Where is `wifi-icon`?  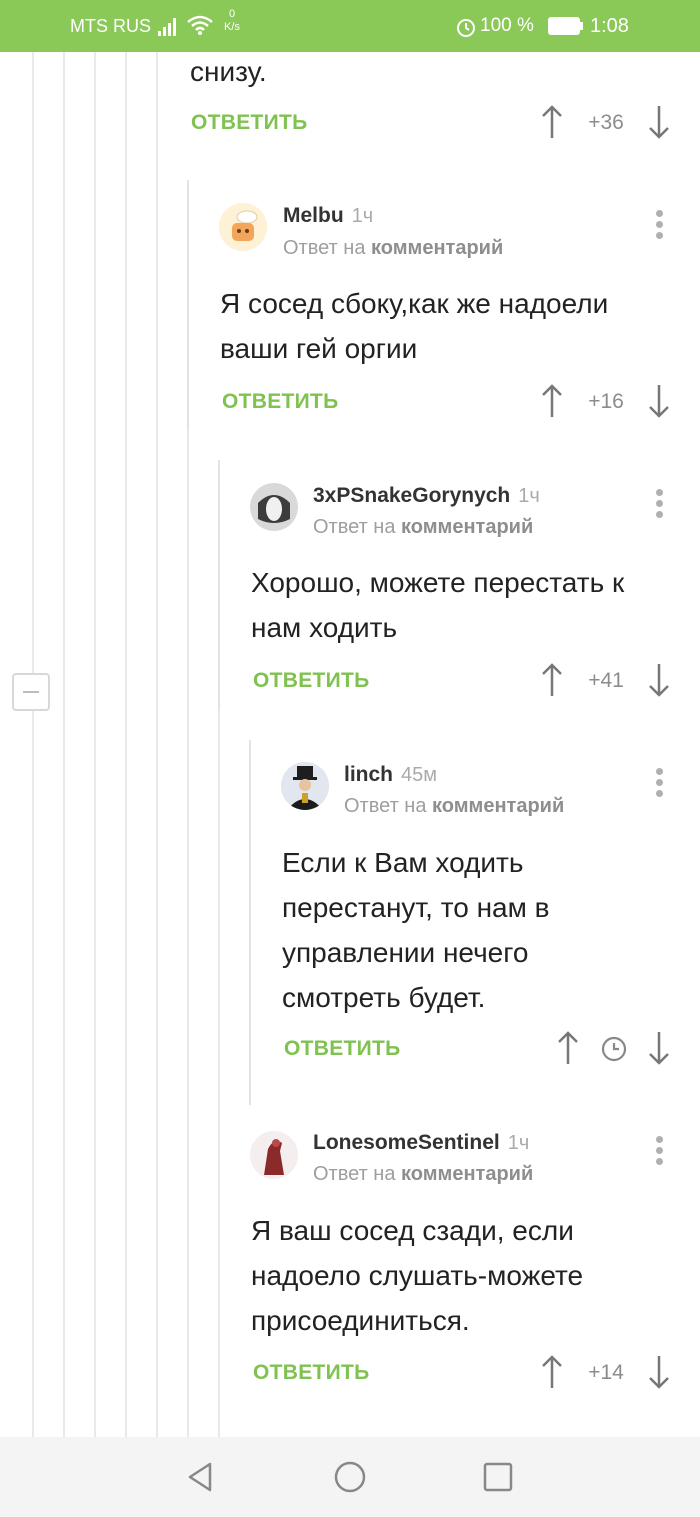 wifi-icon is located at coordinates (200, 25).